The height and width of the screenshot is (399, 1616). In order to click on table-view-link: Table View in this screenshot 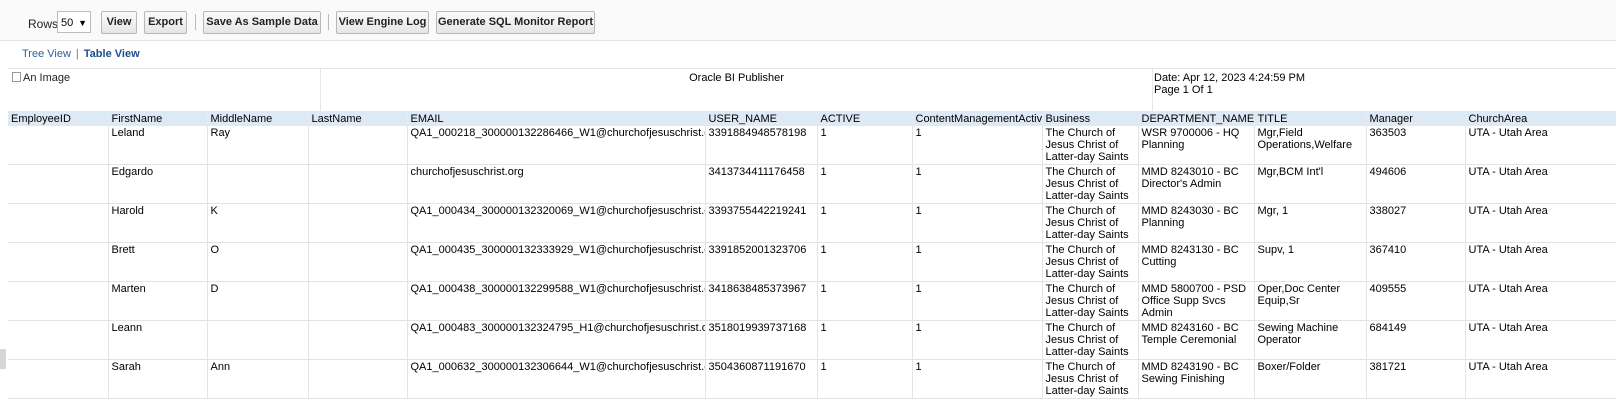, I will do `click(112, 54)`.